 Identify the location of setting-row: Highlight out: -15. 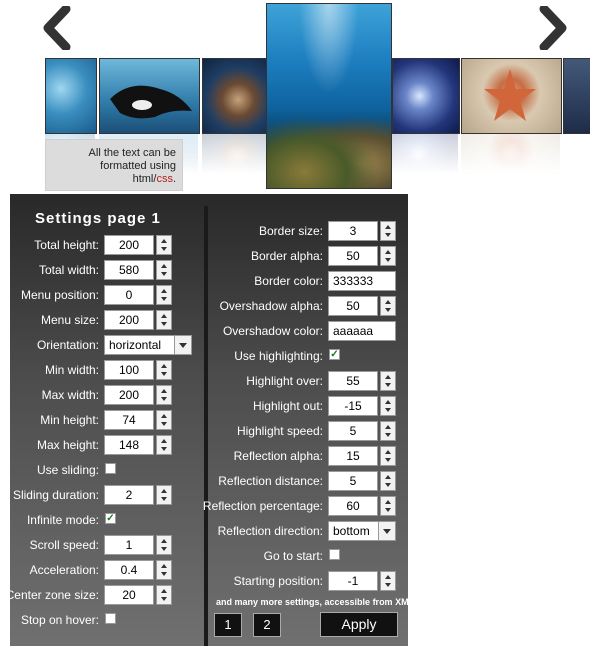
(295, 406).